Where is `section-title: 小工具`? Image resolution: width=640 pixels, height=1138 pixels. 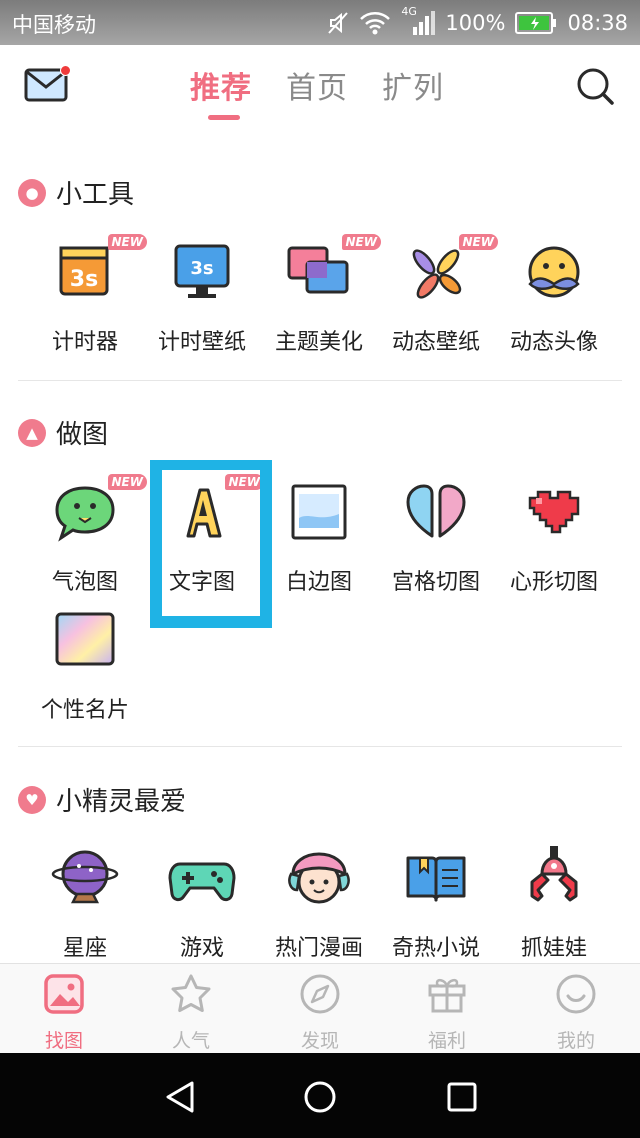
section-title: 小工具 is located at coordinates (95, 195).